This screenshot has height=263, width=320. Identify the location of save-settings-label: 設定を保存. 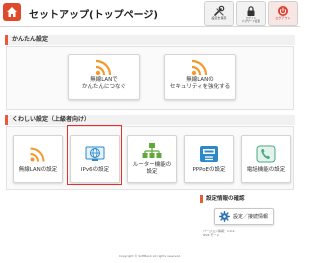
(219, 18).